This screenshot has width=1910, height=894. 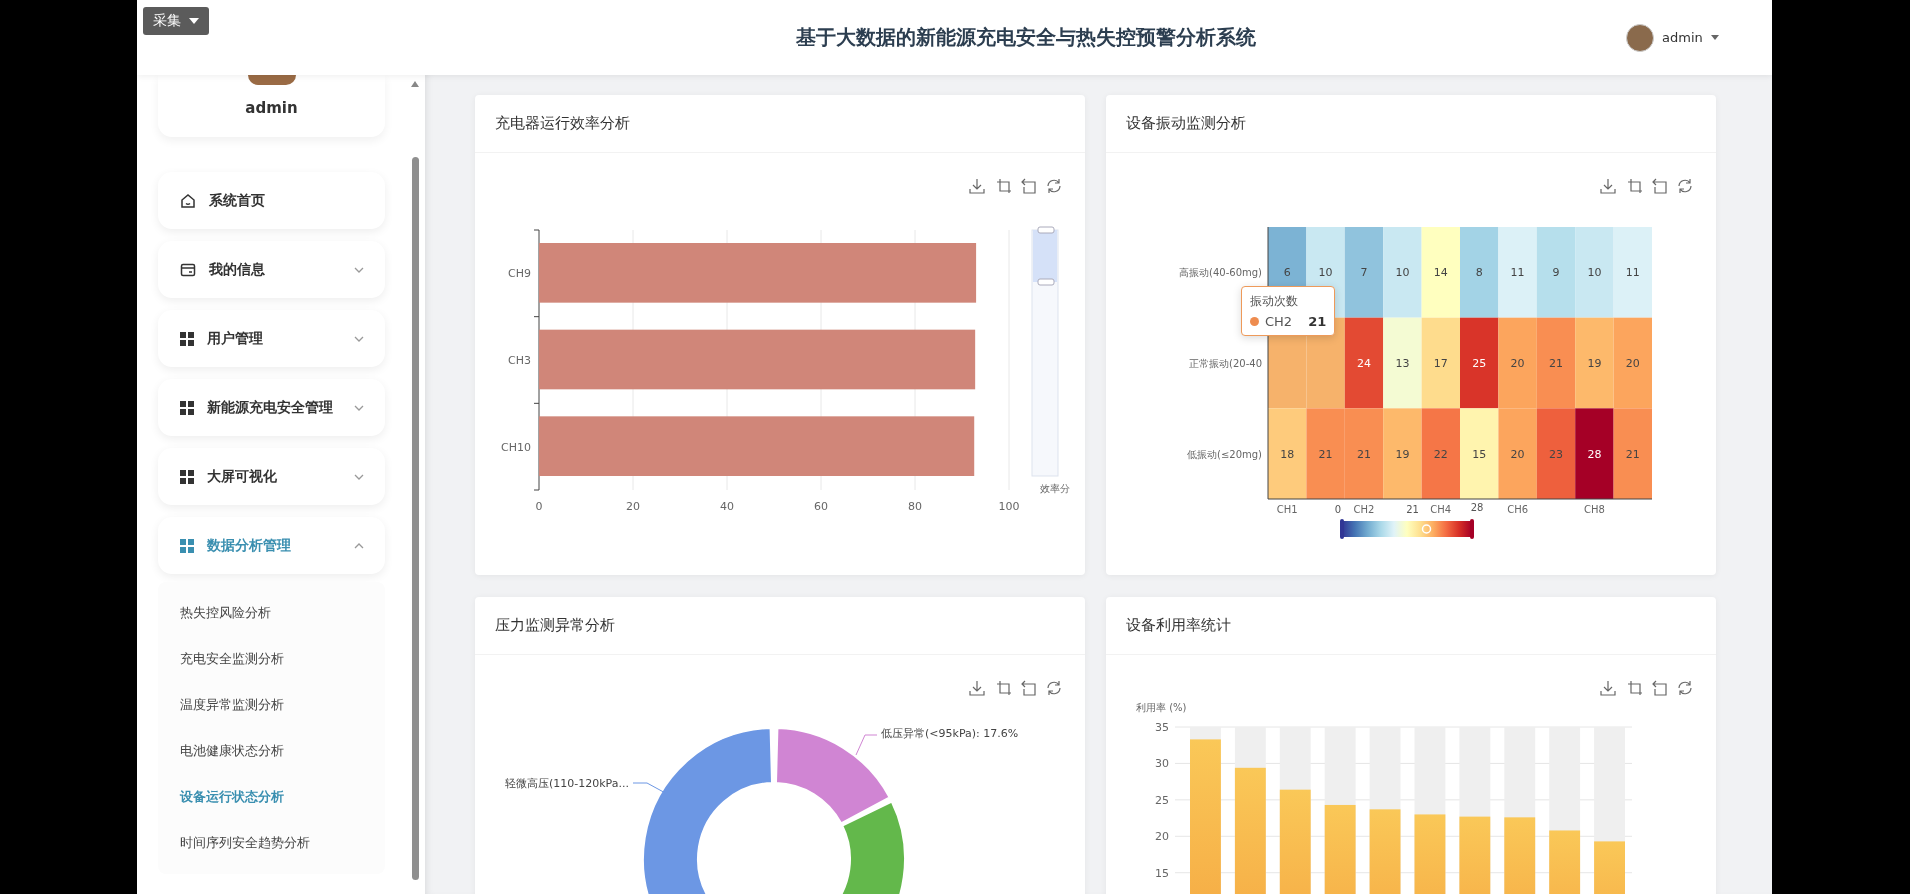 What do you see at coordinates (539, 506) in the screenshot?
I see `axis-label: 0` at bounding box center [539, 506].